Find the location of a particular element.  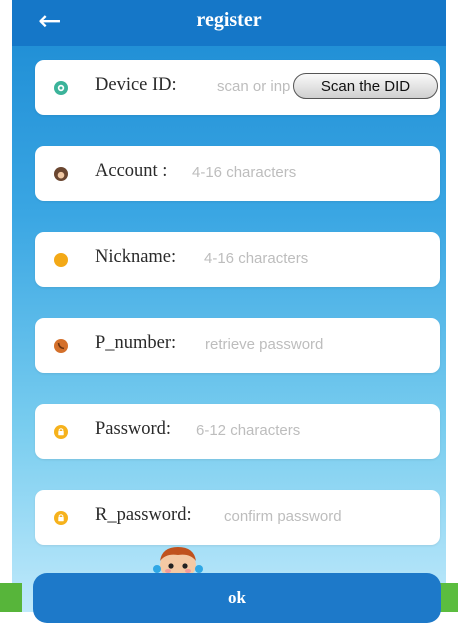

confirm-password-label: R_password: is located at coordinates (143, 515).